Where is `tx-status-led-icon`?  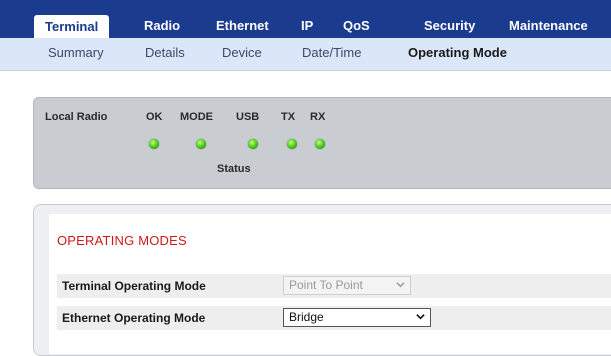 tx-status-led-icon is located at coordinates (292, 144).